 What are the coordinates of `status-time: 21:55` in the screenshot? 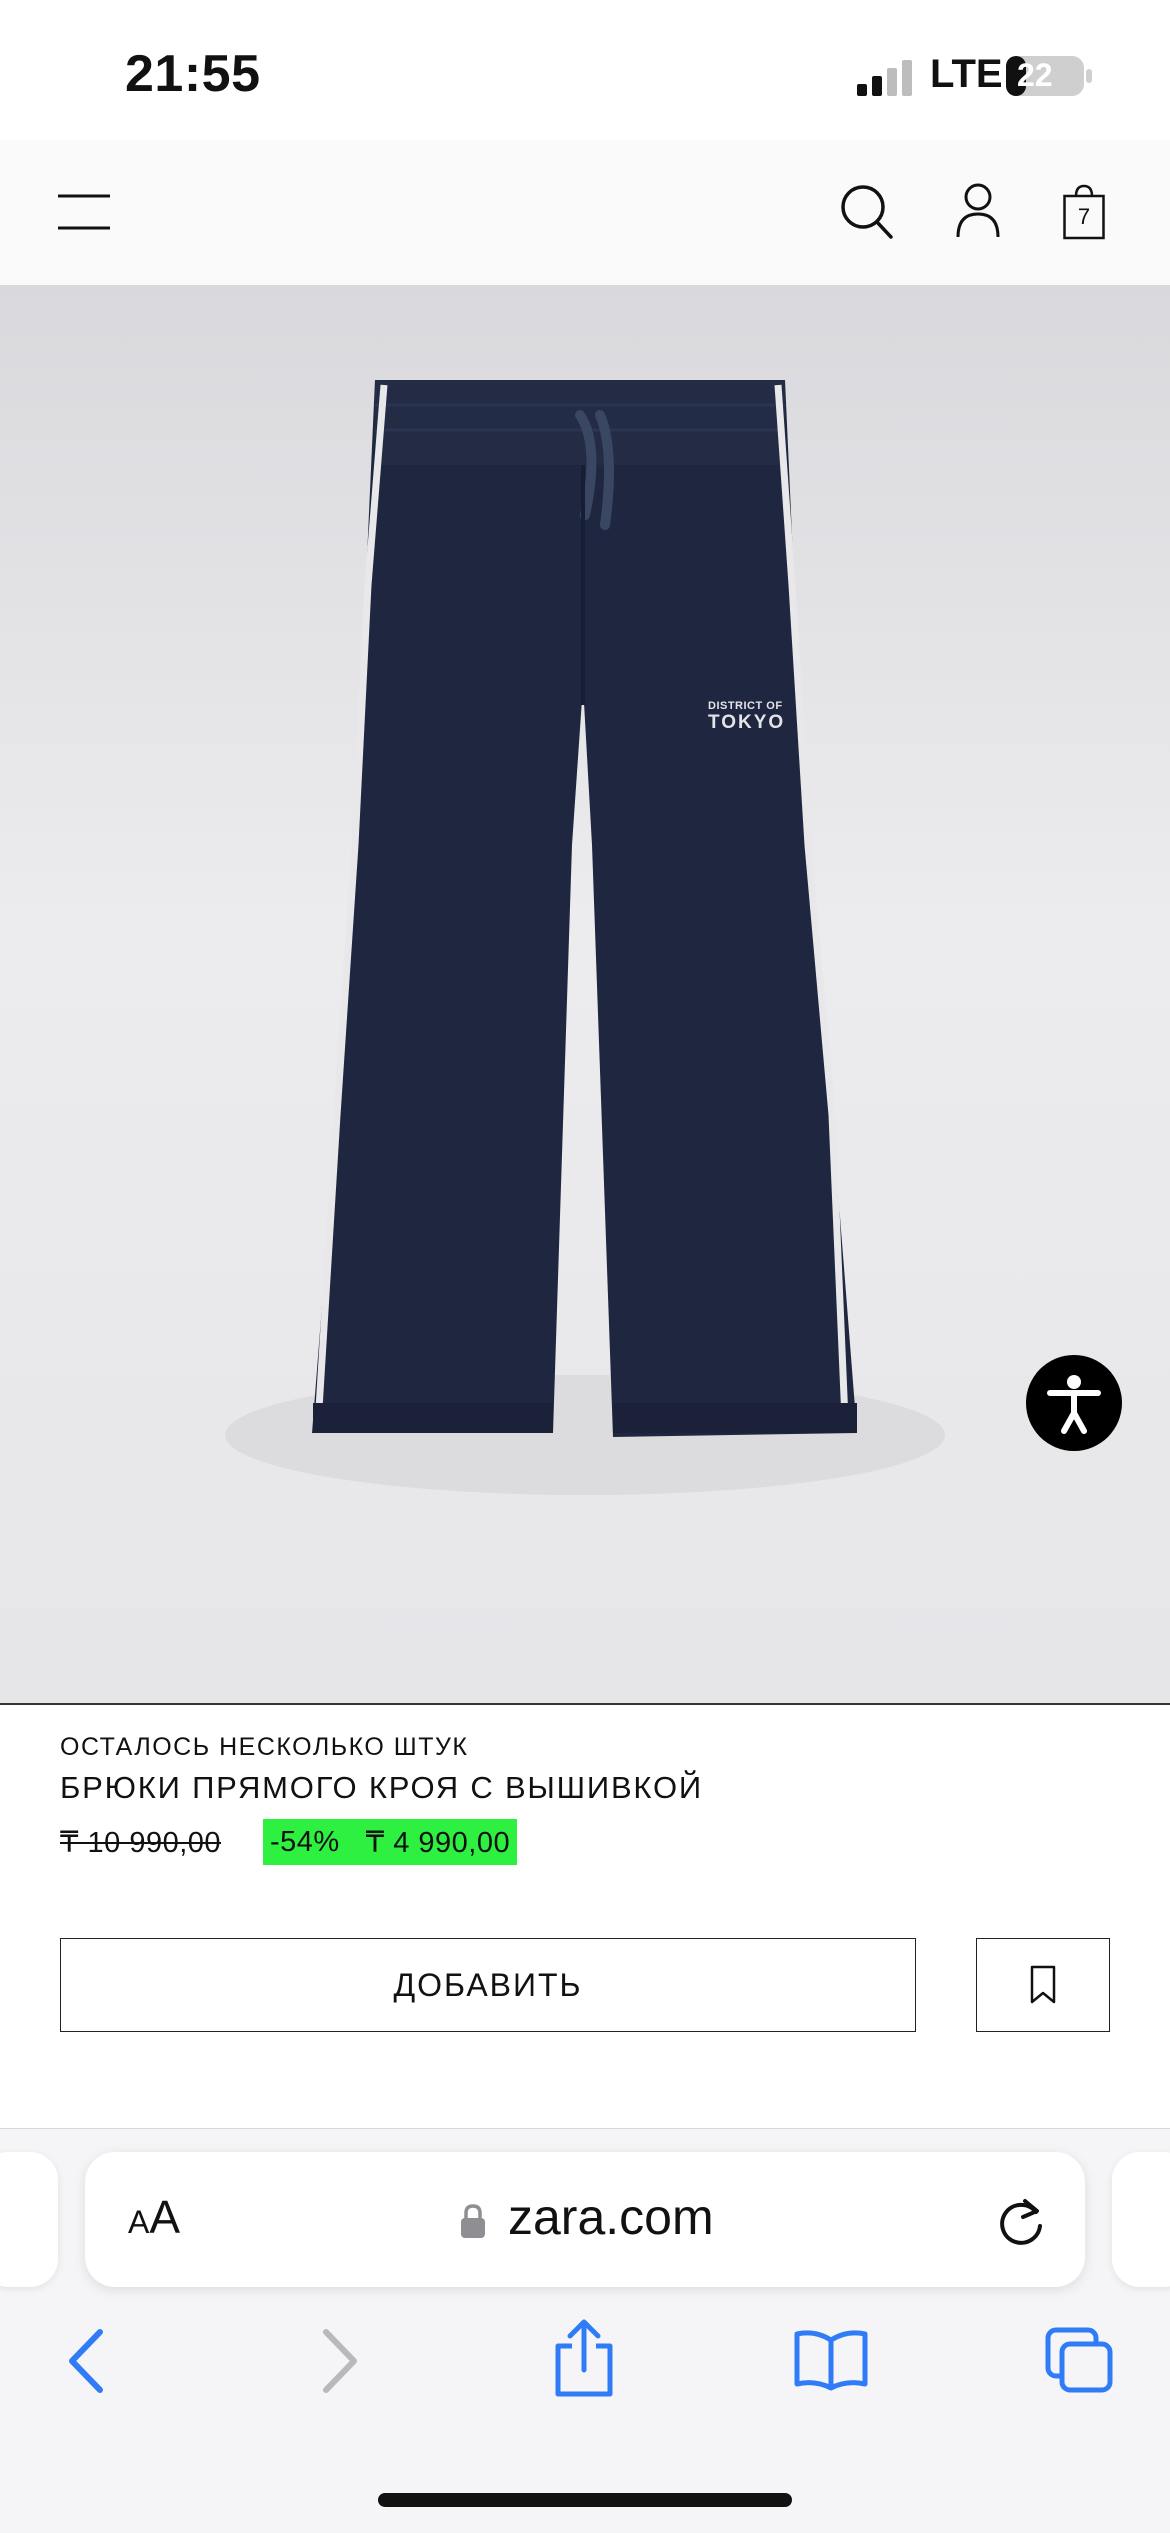 It's located at (193, 74).